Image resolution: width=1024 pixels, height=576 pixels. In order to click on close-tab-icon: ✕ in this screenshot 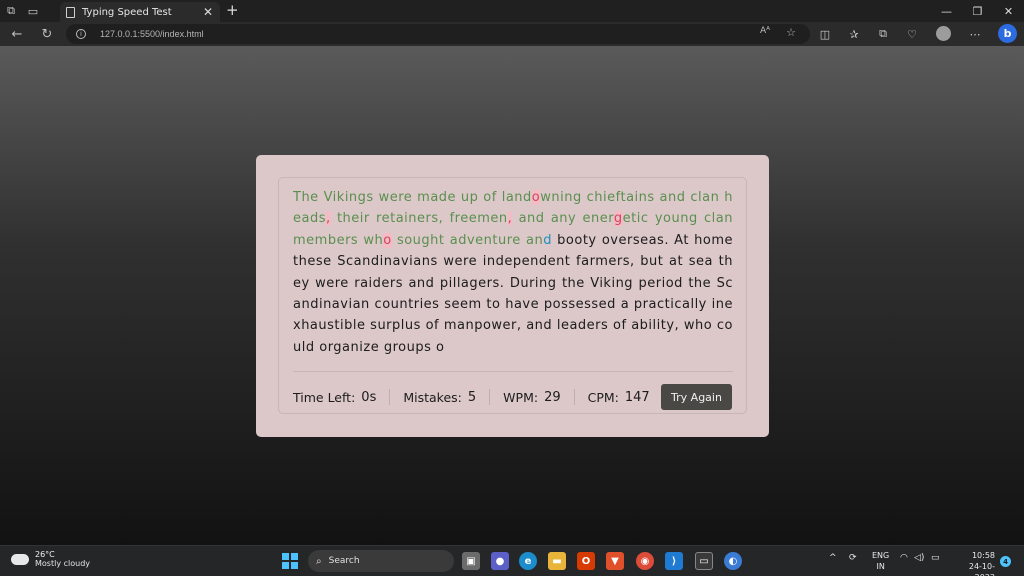, I will do `click(208, 12)`.